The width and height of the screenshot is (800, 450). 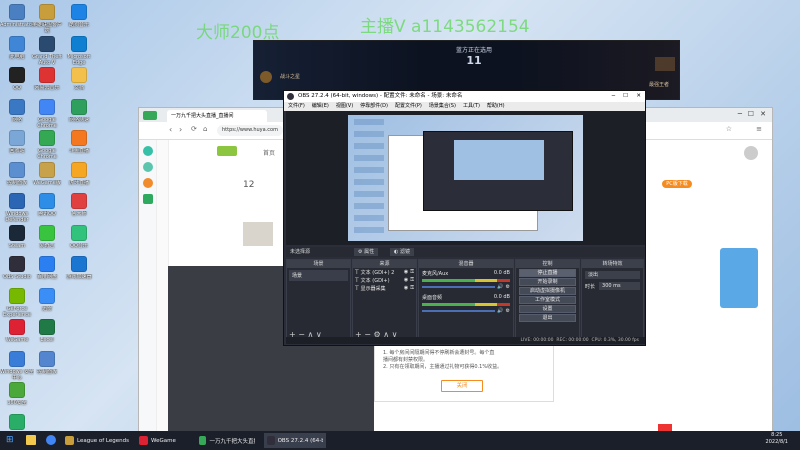 What do you see at coordinates (473, 50) in the screenshot?
I see `pick-phase-text: 蓝方正在选用` at bounding box center [473, 50].